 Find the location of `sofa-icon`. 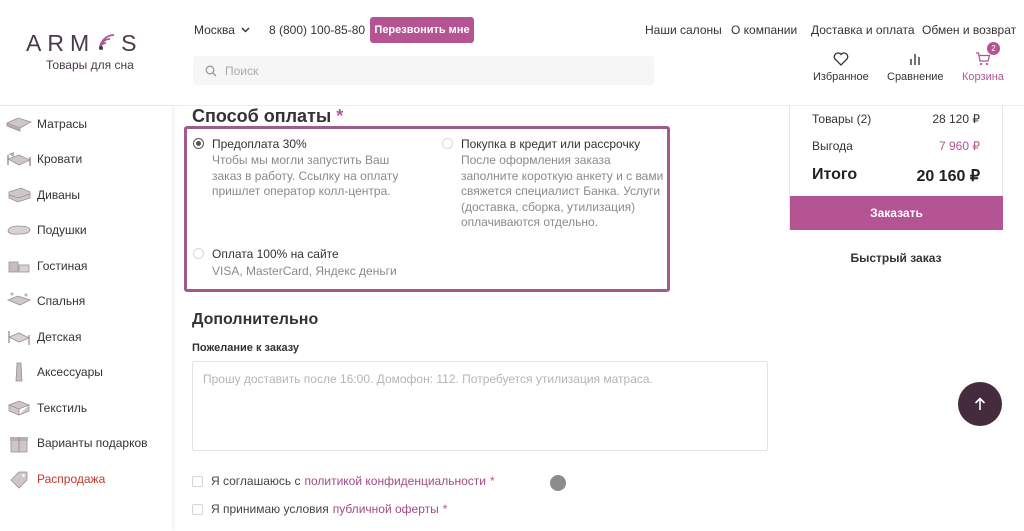

sofa-icon is located at coordinates (19, 195).